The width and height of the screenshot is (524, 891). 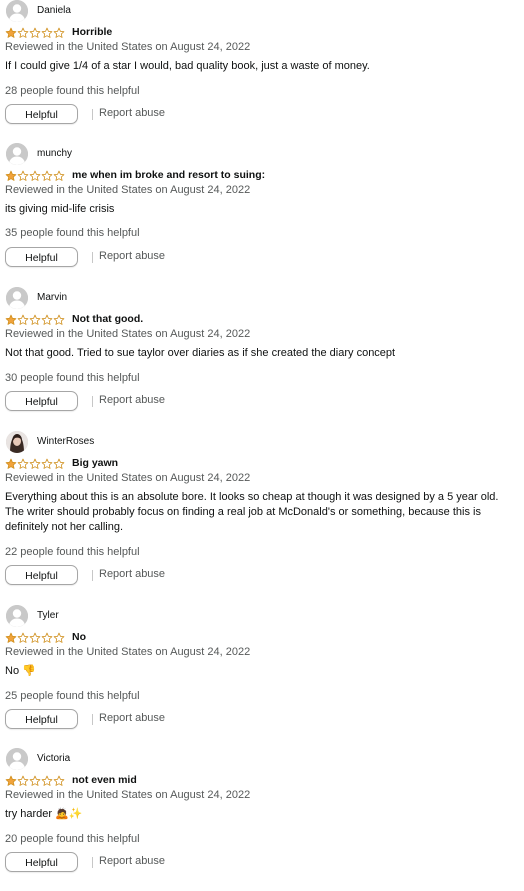 I want to click on review-body: its giving mid-life crisis, so click(x=60, y=209).